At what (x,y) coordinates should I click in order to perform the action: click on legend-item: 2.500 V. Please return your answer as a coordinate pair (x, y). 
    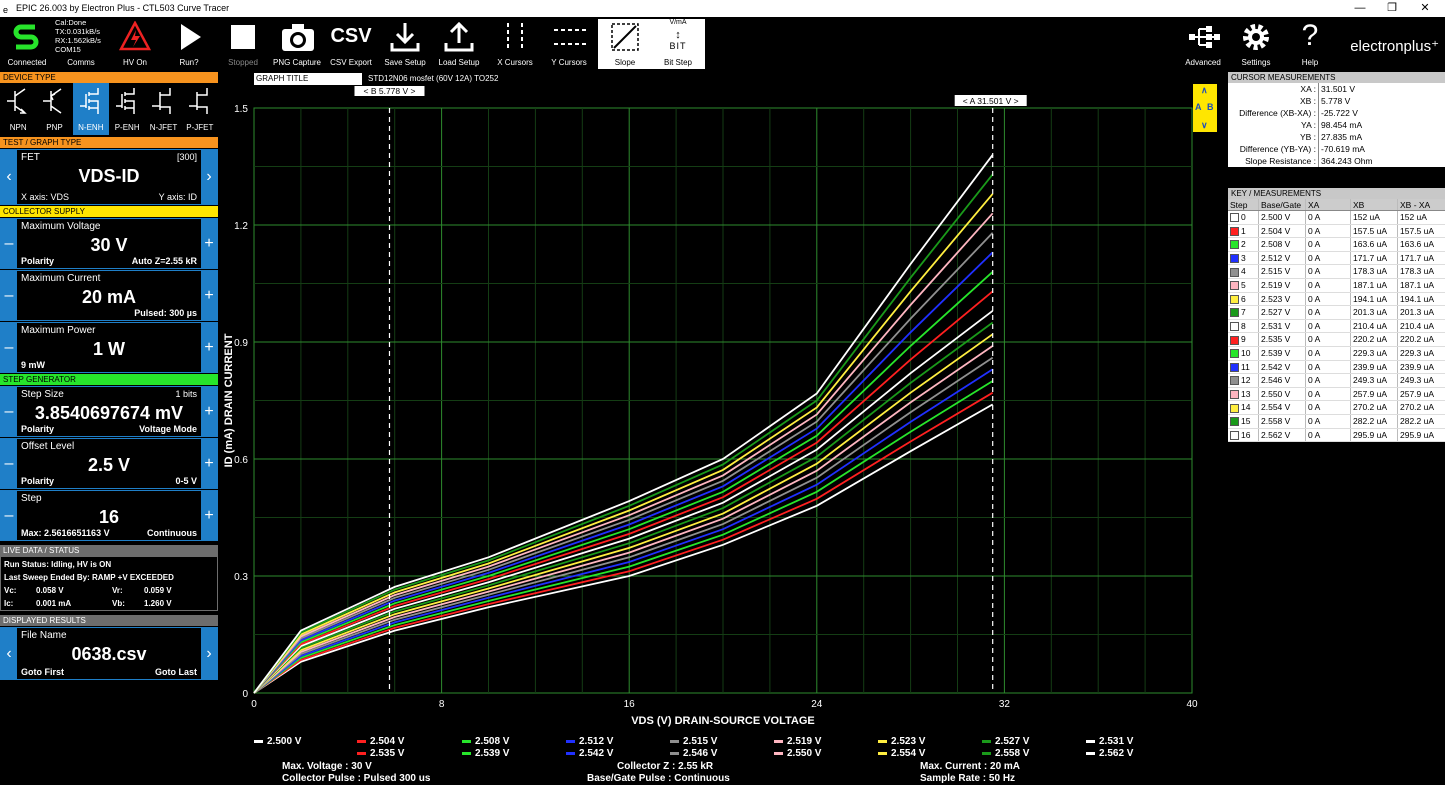
    Looking at the image, I should click on (277, 741).